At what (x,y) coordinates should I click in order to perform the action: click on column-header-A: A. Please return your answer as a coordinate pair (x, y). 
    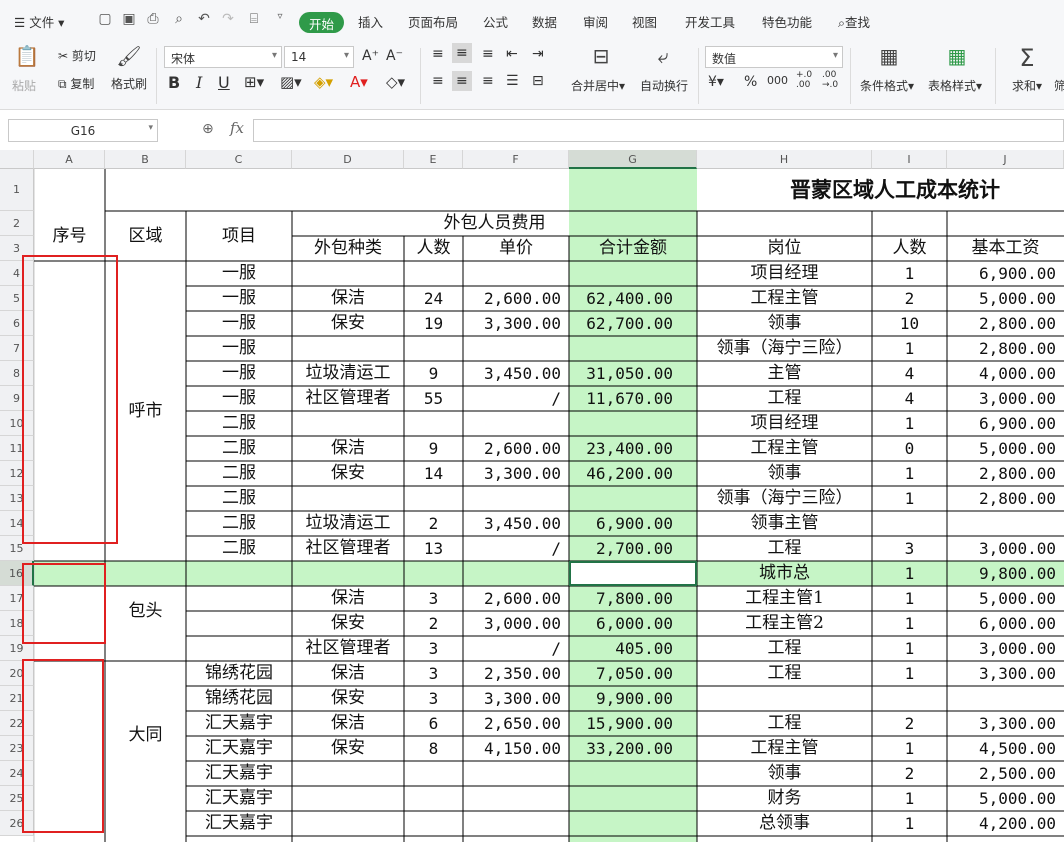
    Looking at the image, I should click on (69, 159).